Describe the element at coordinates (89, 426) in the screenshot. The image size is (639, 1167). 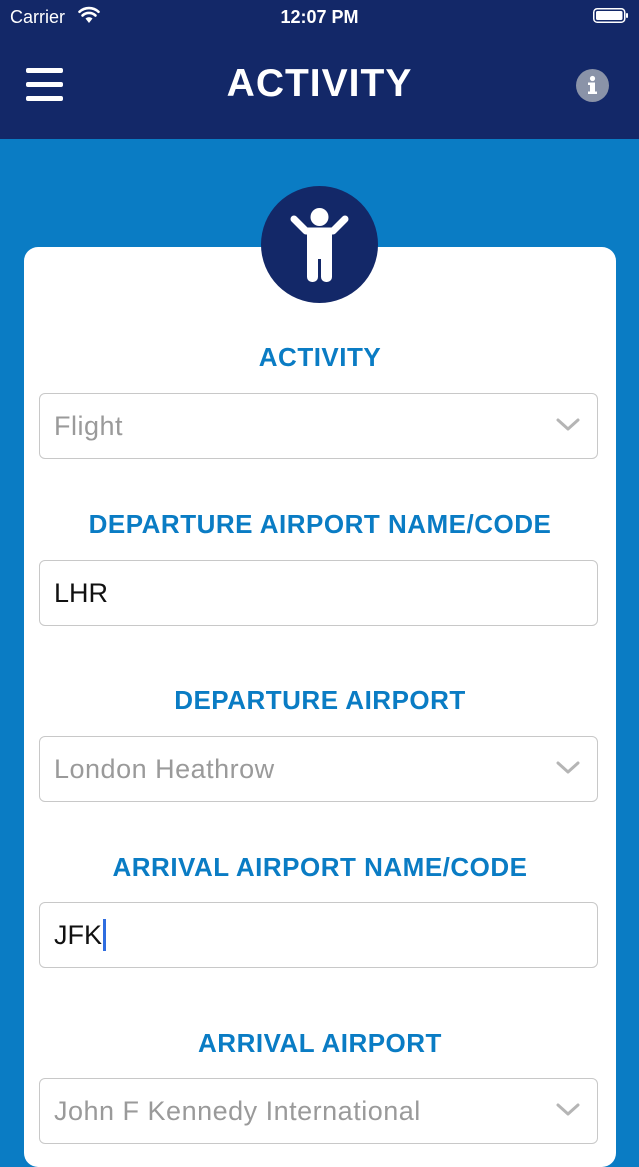
I see `activity-value: Flight` at that location.